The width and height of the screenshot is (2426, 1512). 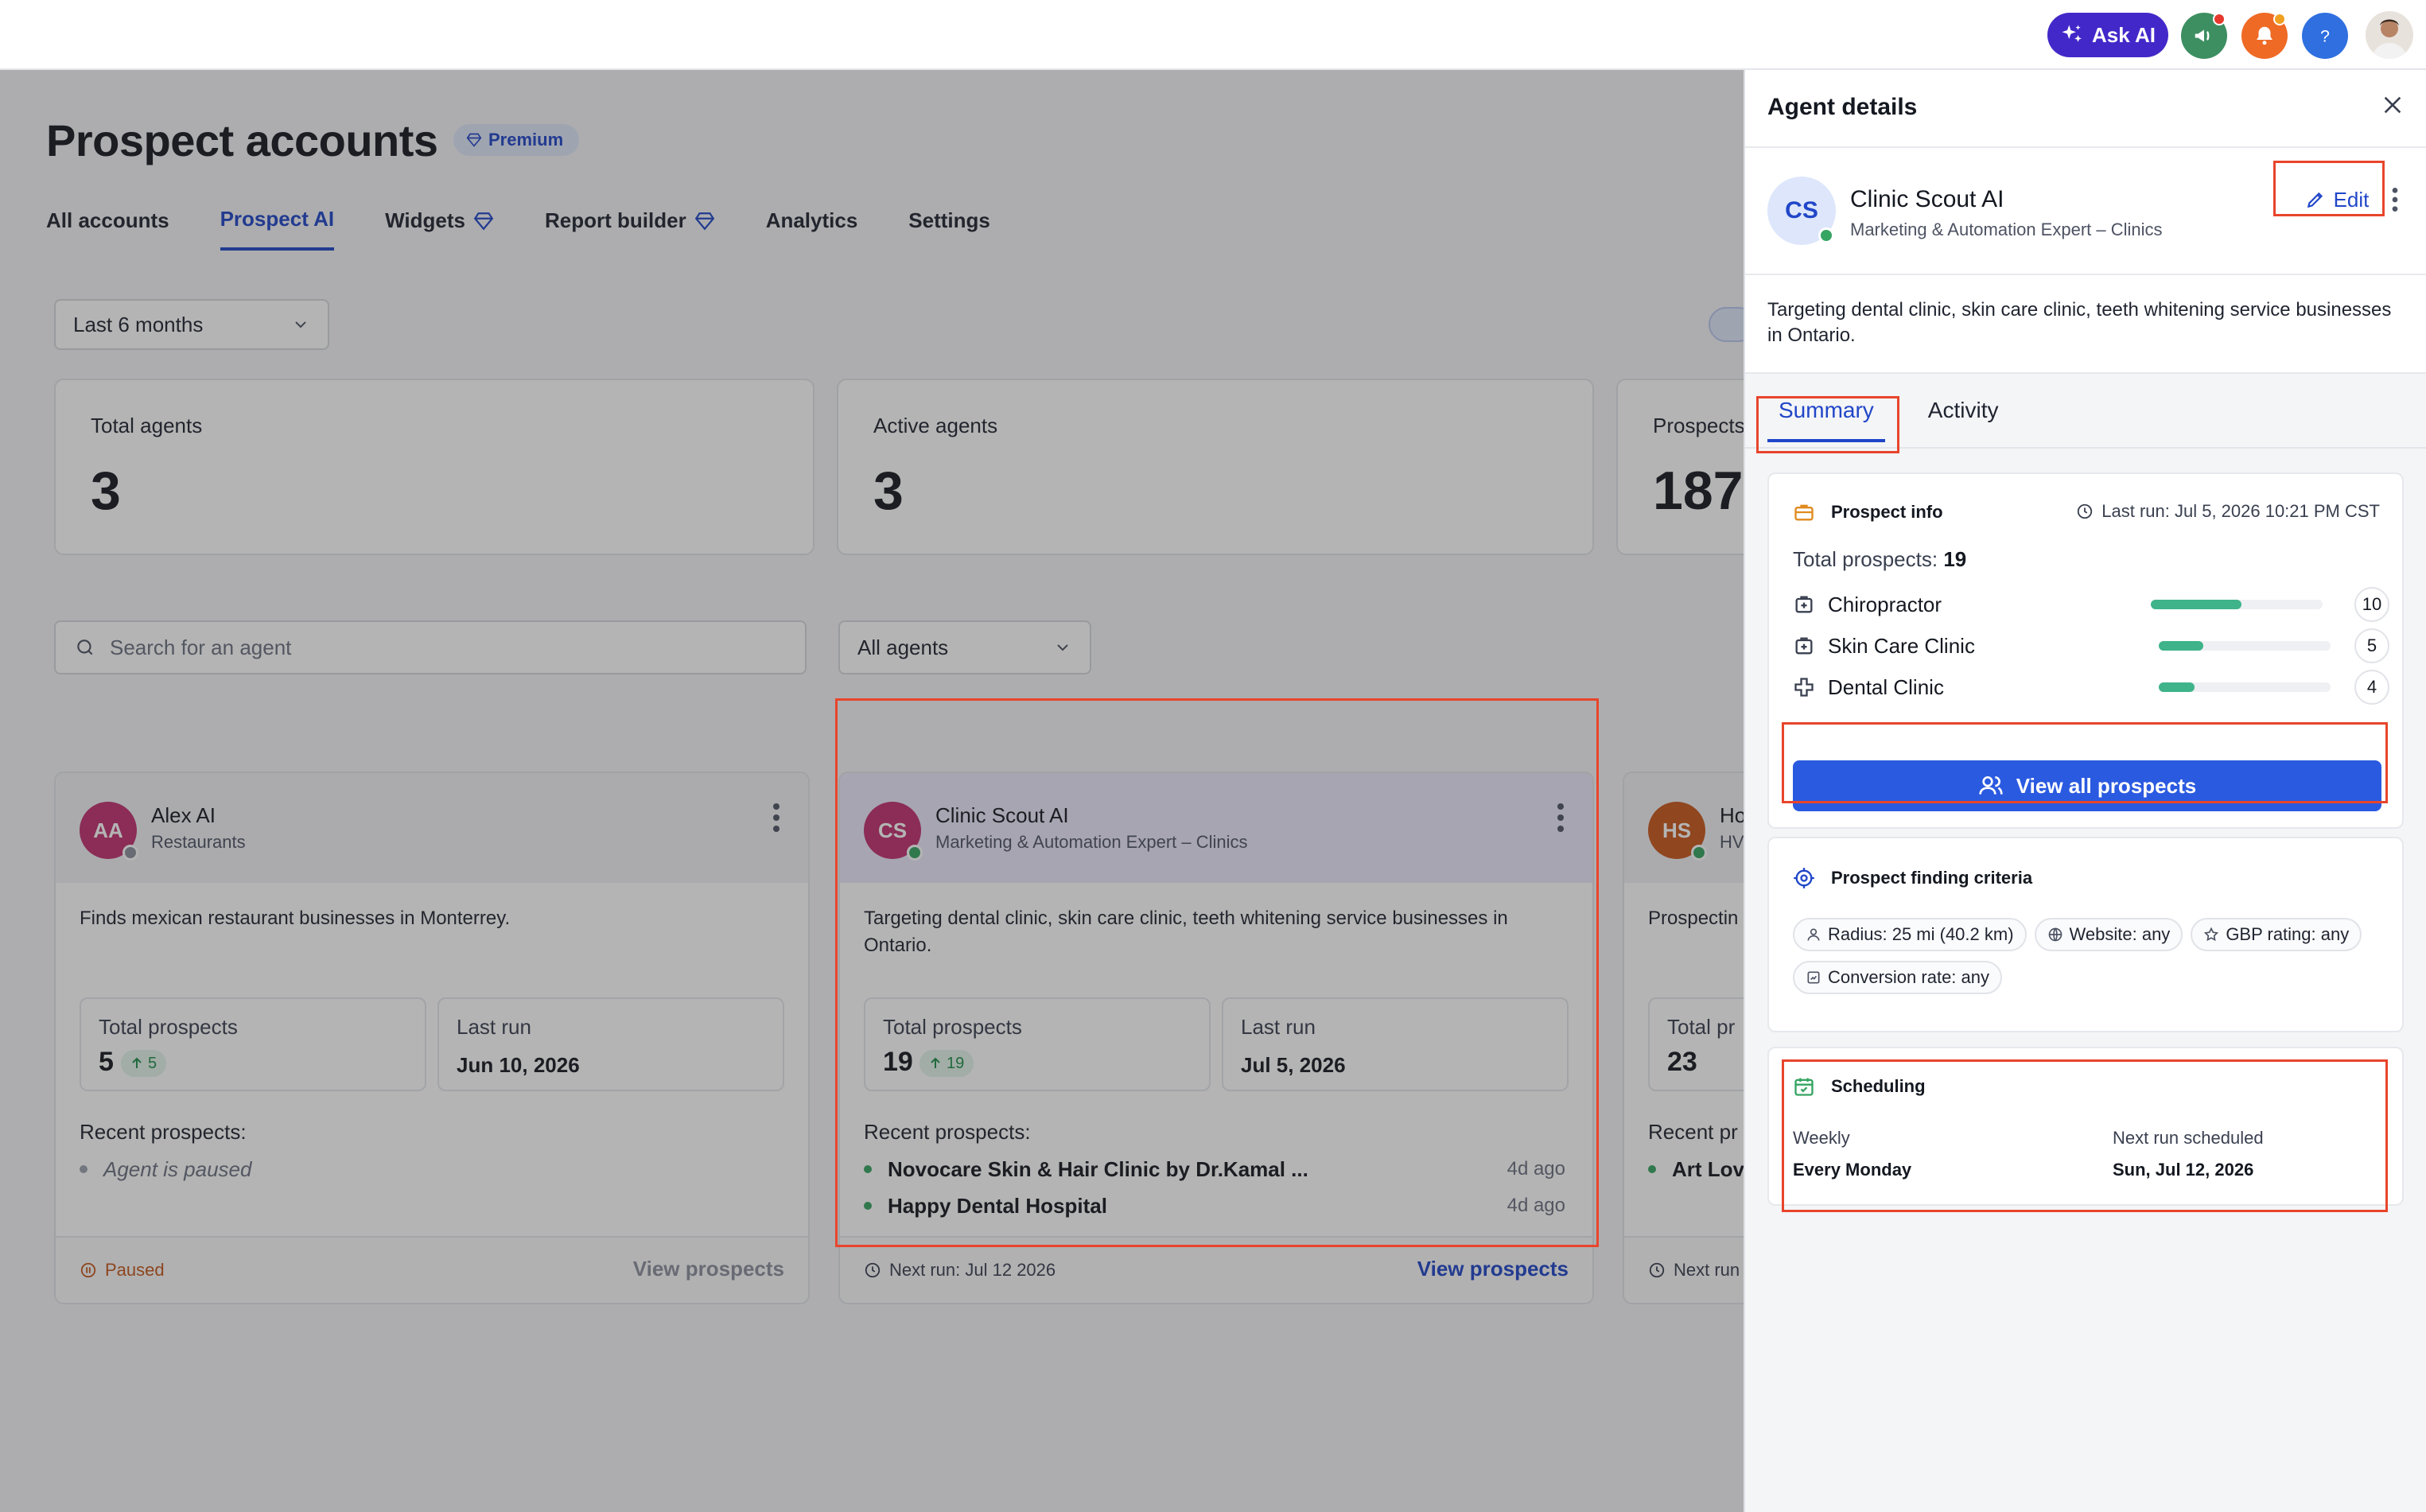 What do you see at coordinates (198, 842) in the screenshot?
I see `agent-role: Restaurants` at bounding box center [198, 842].